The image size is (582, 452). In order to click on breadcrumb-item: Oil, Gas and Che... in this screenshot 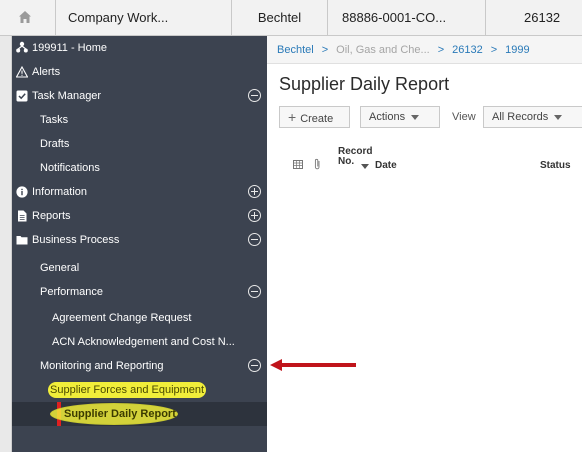, I will do `click(383, 50)`.